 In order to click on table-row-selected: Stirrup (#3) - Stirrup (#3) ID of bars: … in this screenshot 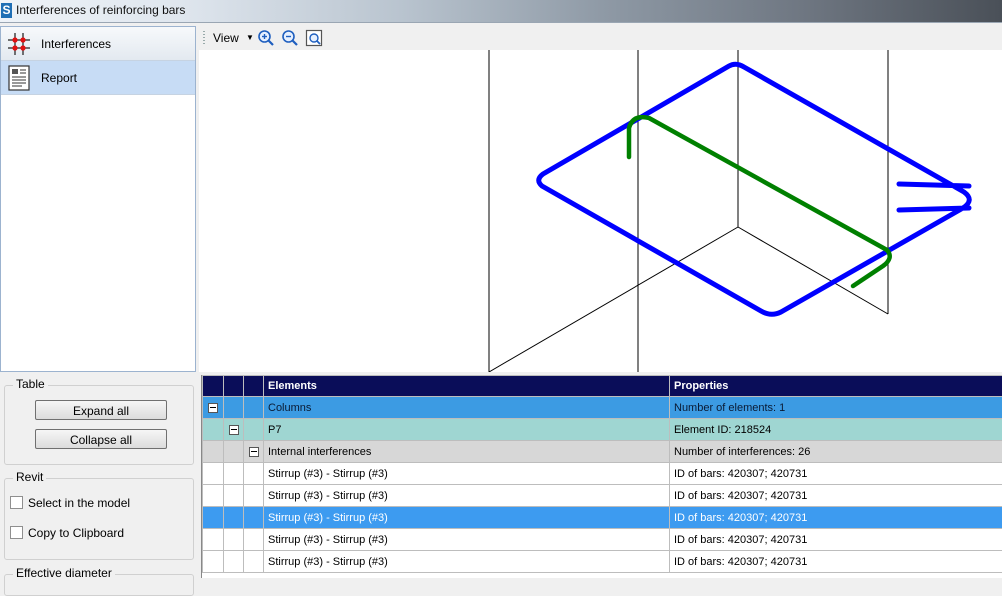, I will do `click(602, 518)`.